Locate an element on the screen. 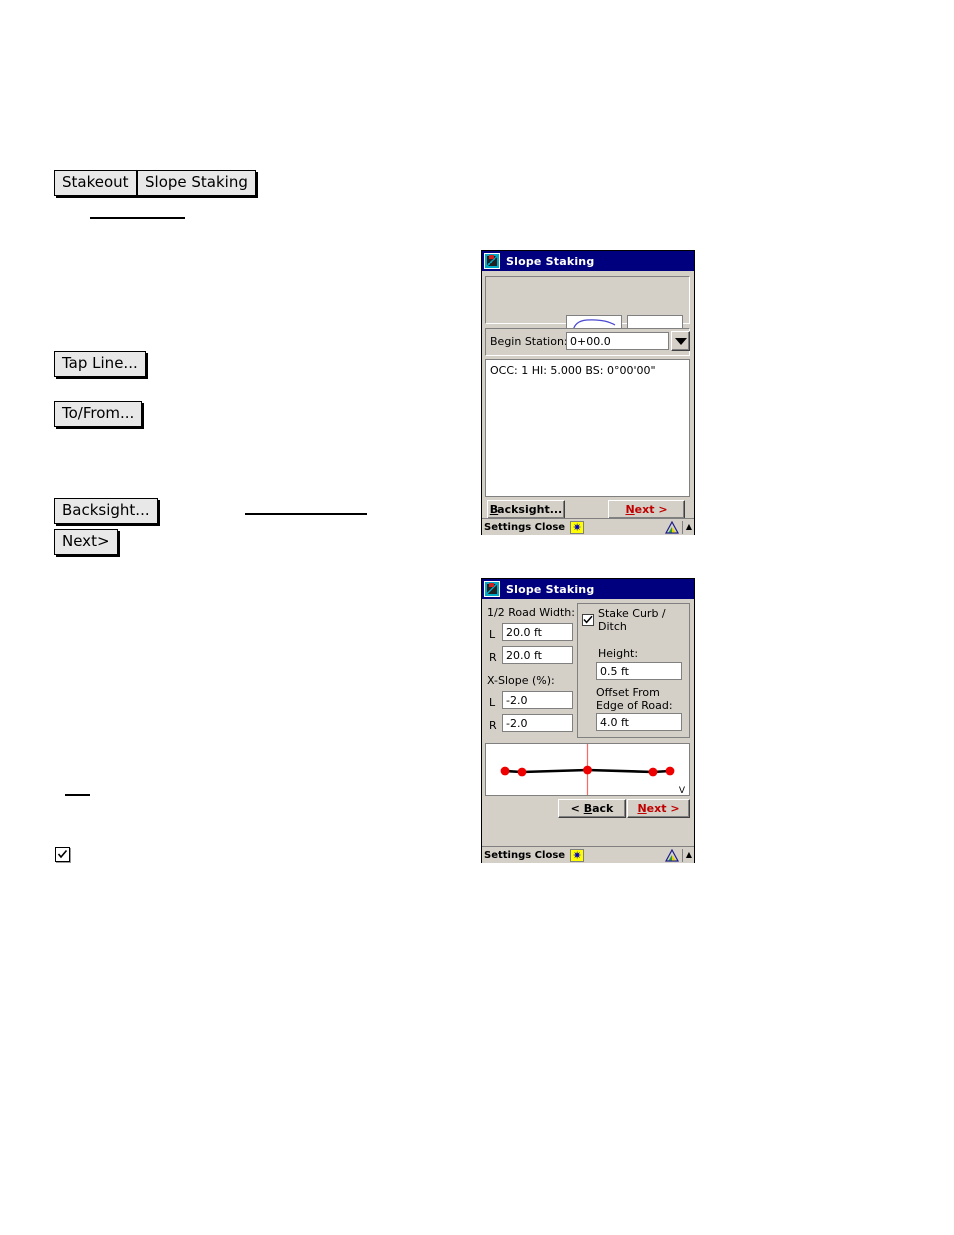 The width and height of the screenshot is (954, 1235). back-button: < Back is located at coordinates (592, 808).